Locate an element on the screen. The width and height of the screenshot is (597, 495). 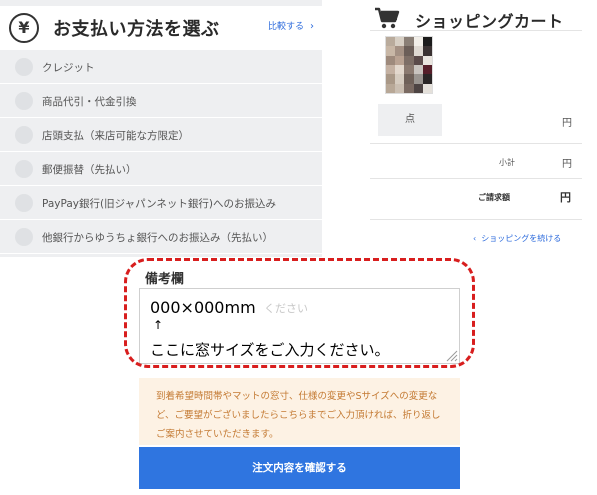
subtotal-yen: 円 is located at coordinates (567, 164).